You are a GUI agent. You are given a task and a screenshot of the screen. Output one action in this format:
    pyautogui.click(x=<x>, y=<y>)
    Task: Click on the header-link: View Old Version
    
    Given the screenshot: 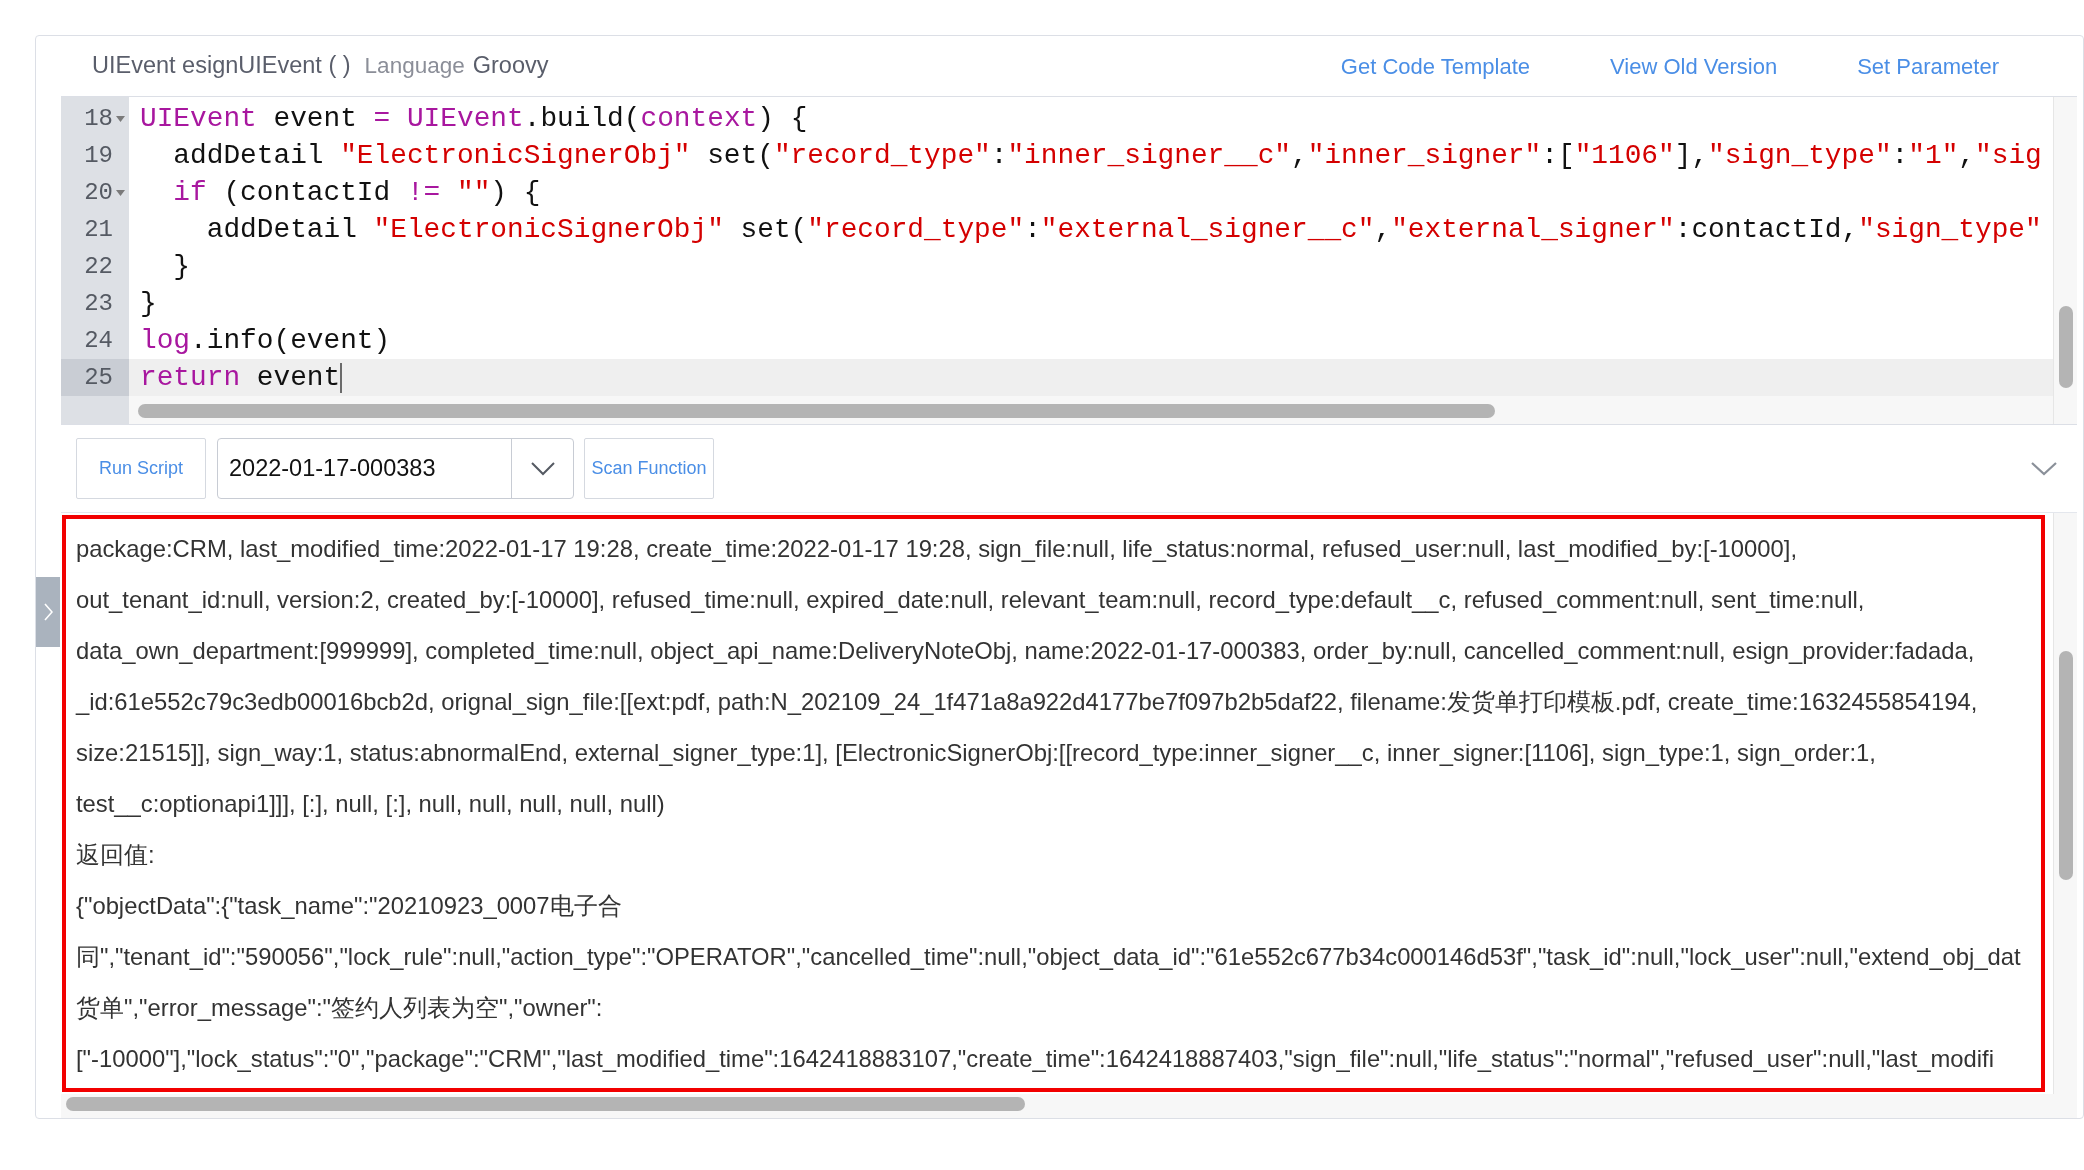 What is the action you would take?
    pyautogui.click(x=1694, y=66)
    